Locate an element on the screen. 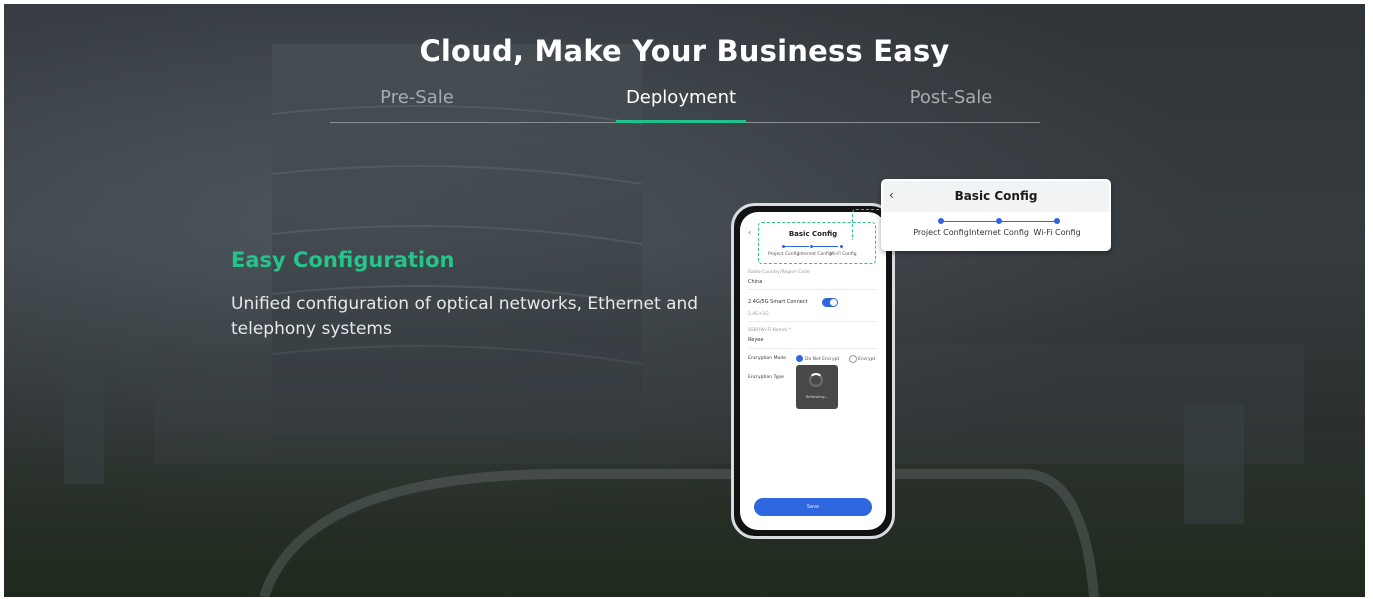 The image size is (1373, 599). card-title: Basic Config is located at coordinates (996, 196).